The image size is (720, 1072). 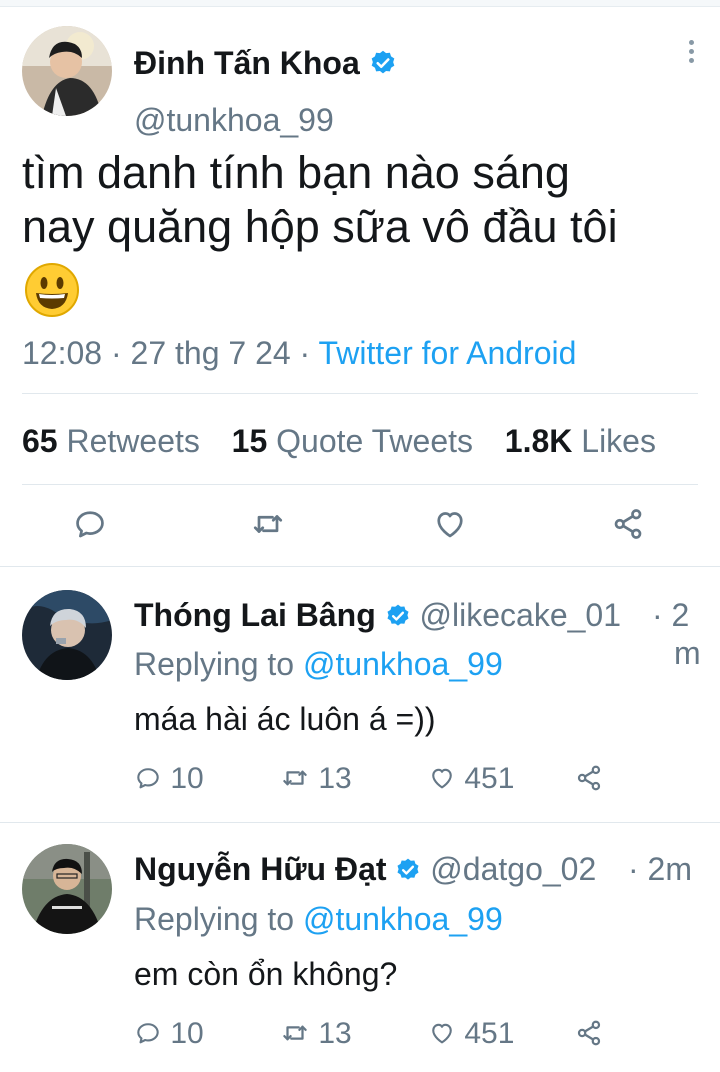 What do you see at coordinates (260, 869) in the screenshot?
I see `reply-author-name: Nguyễn Hữu Đạt` at bounding box center [260, 869].